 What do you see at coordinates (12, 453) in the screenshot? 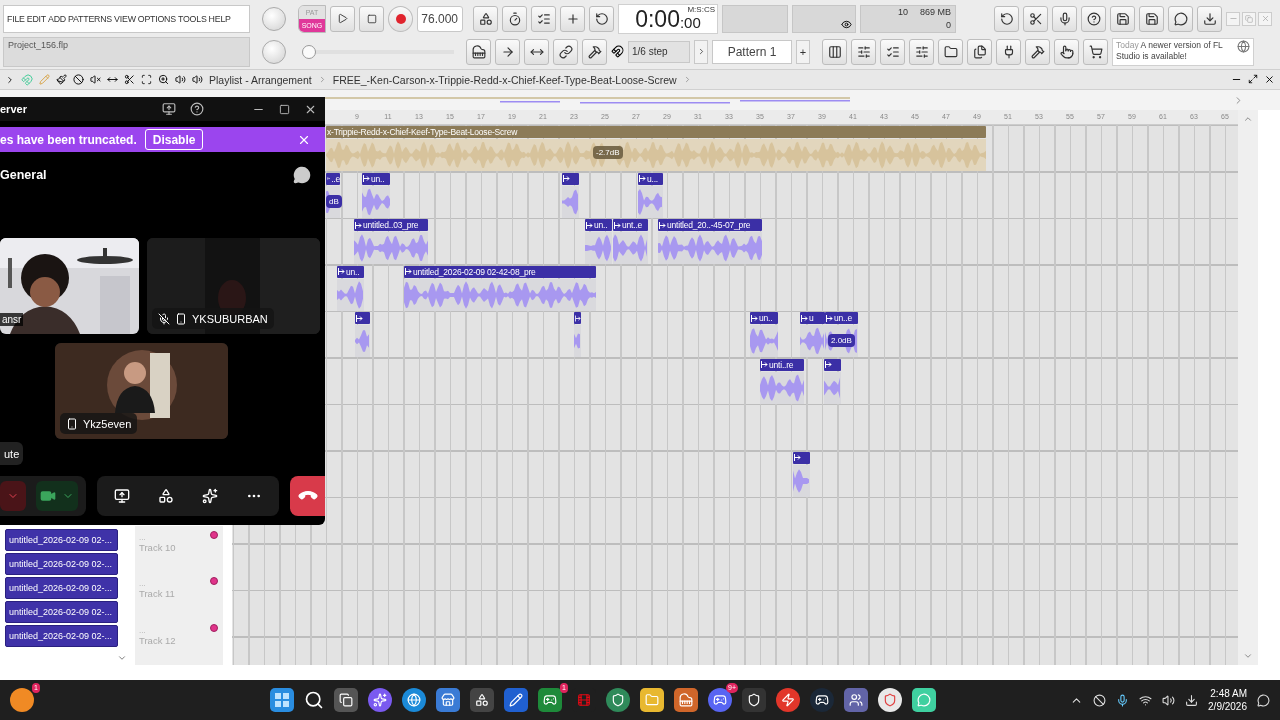
I see `mute-button: ute` at bounding box center [12, 453].